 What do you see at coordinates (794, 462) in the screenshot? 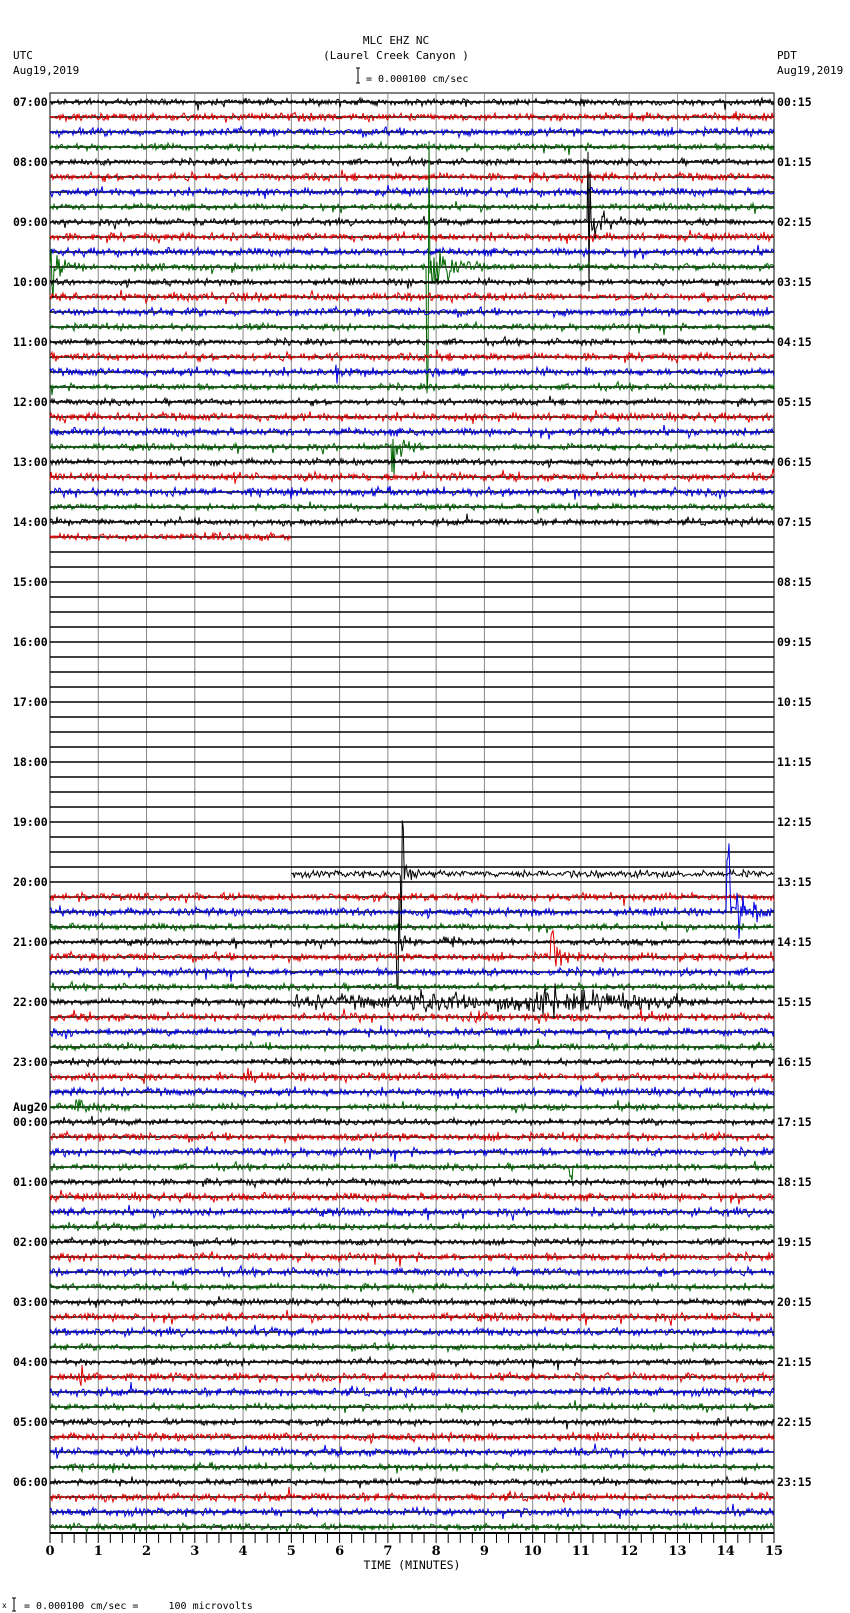
I see `right-hour-label: 06:15` at bounding box center [794, 462].